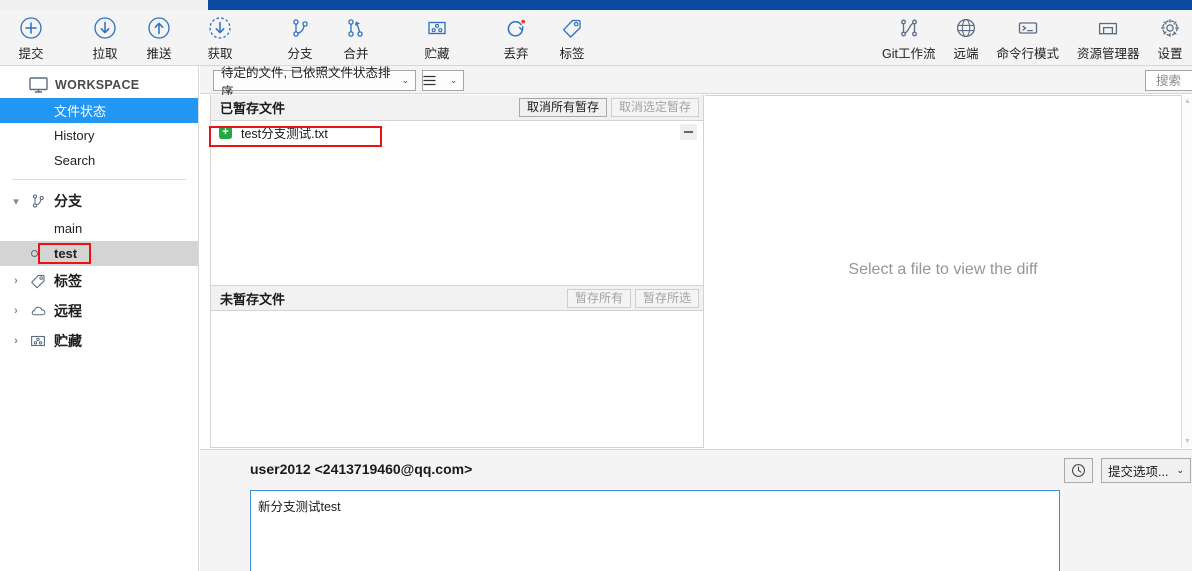  Describe the element at coordinates (99, 160) in the screenshot. I see `sidebar-item-search: Search` at that location.